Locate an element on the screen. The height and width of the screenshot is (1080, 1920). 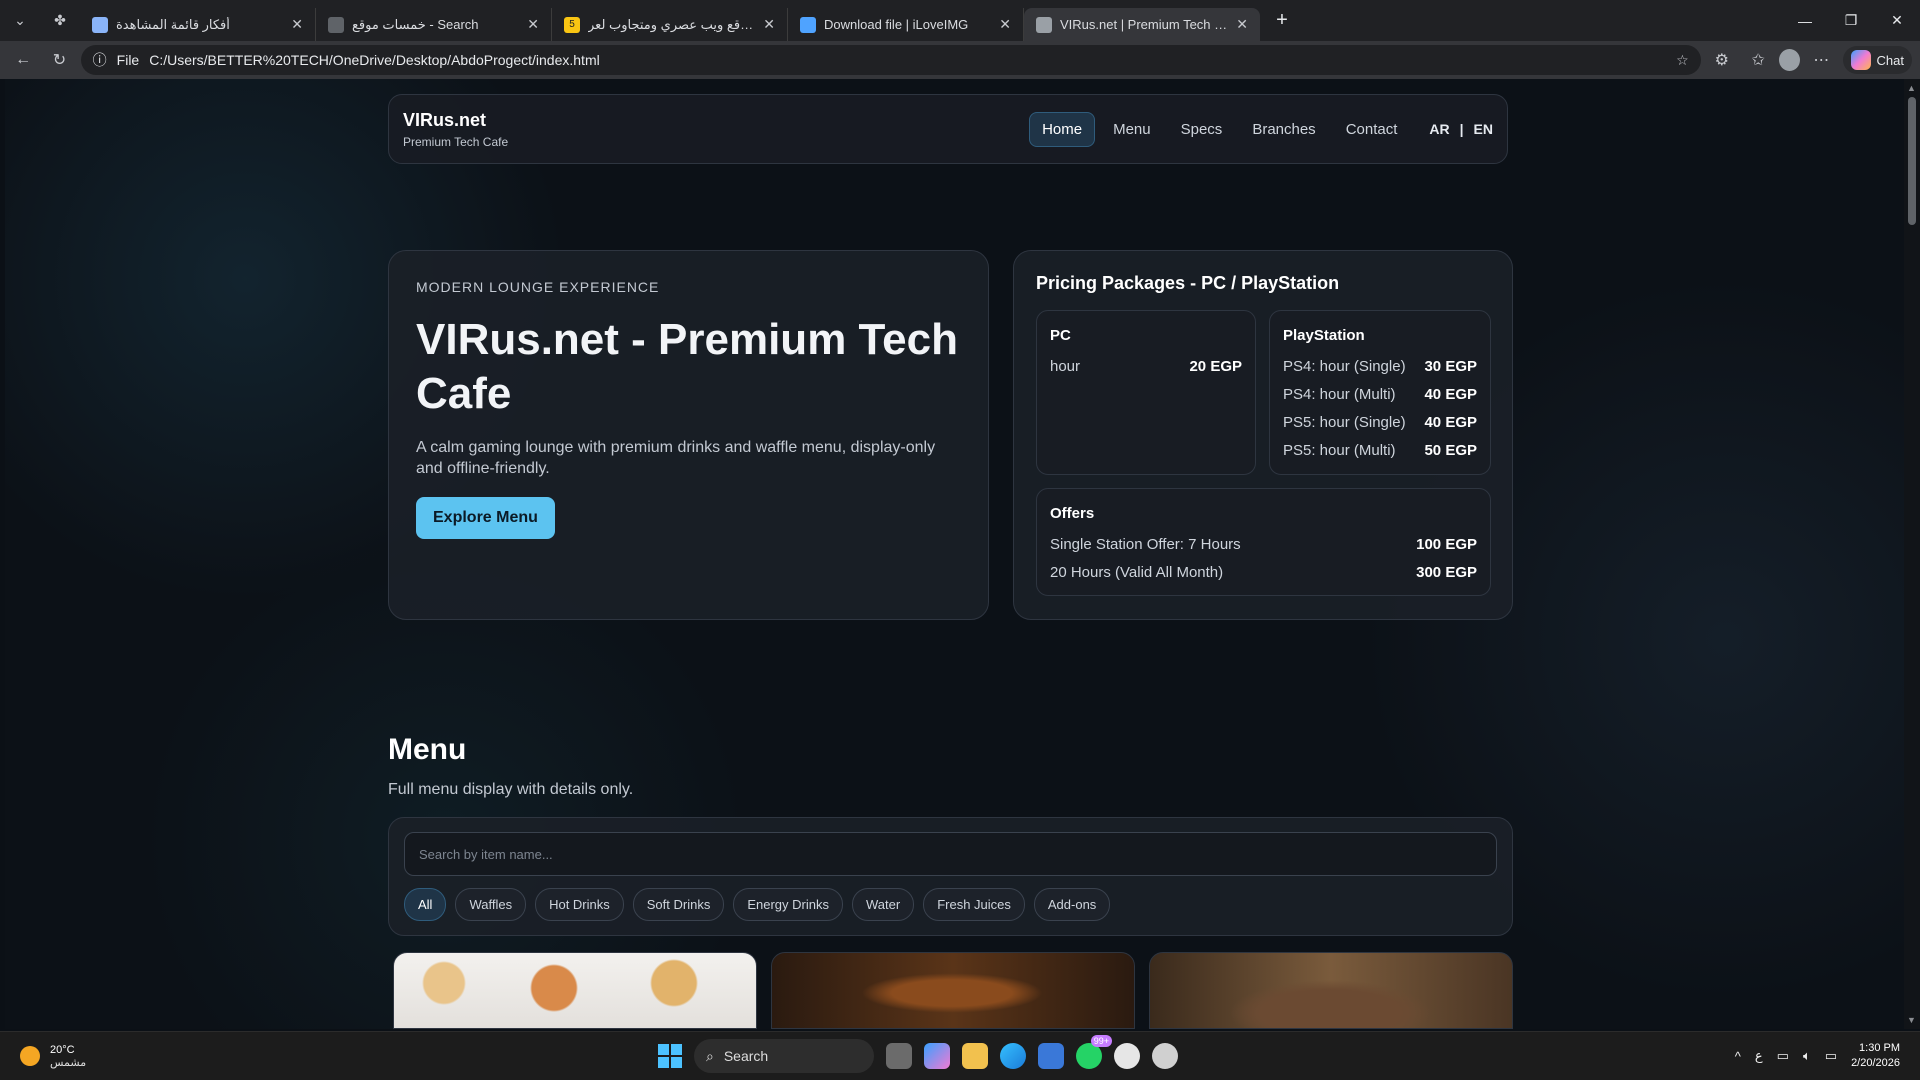
info-icon: ⓘ is located at coordinates (100, 60).